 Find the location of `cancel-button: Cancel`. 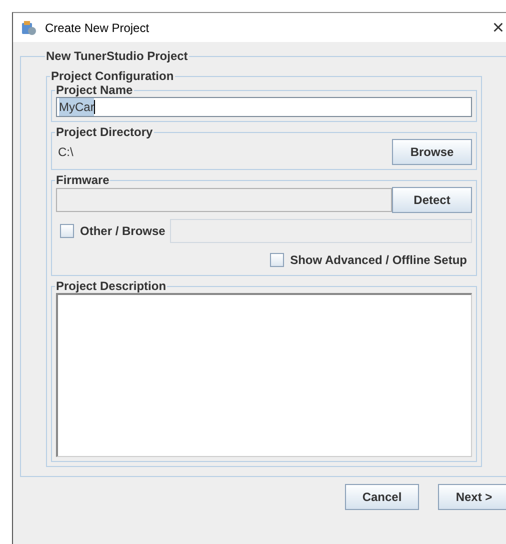

cancel-button: Cancel is located at coordinates (382, 497).